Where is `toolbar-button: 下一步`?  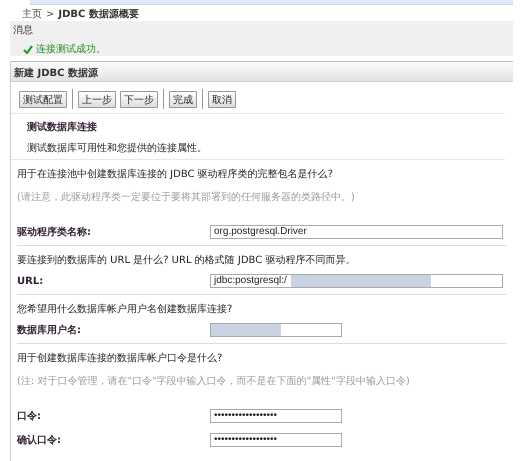 toolbar-button: 下一步 is located at coordinates (139, 99).